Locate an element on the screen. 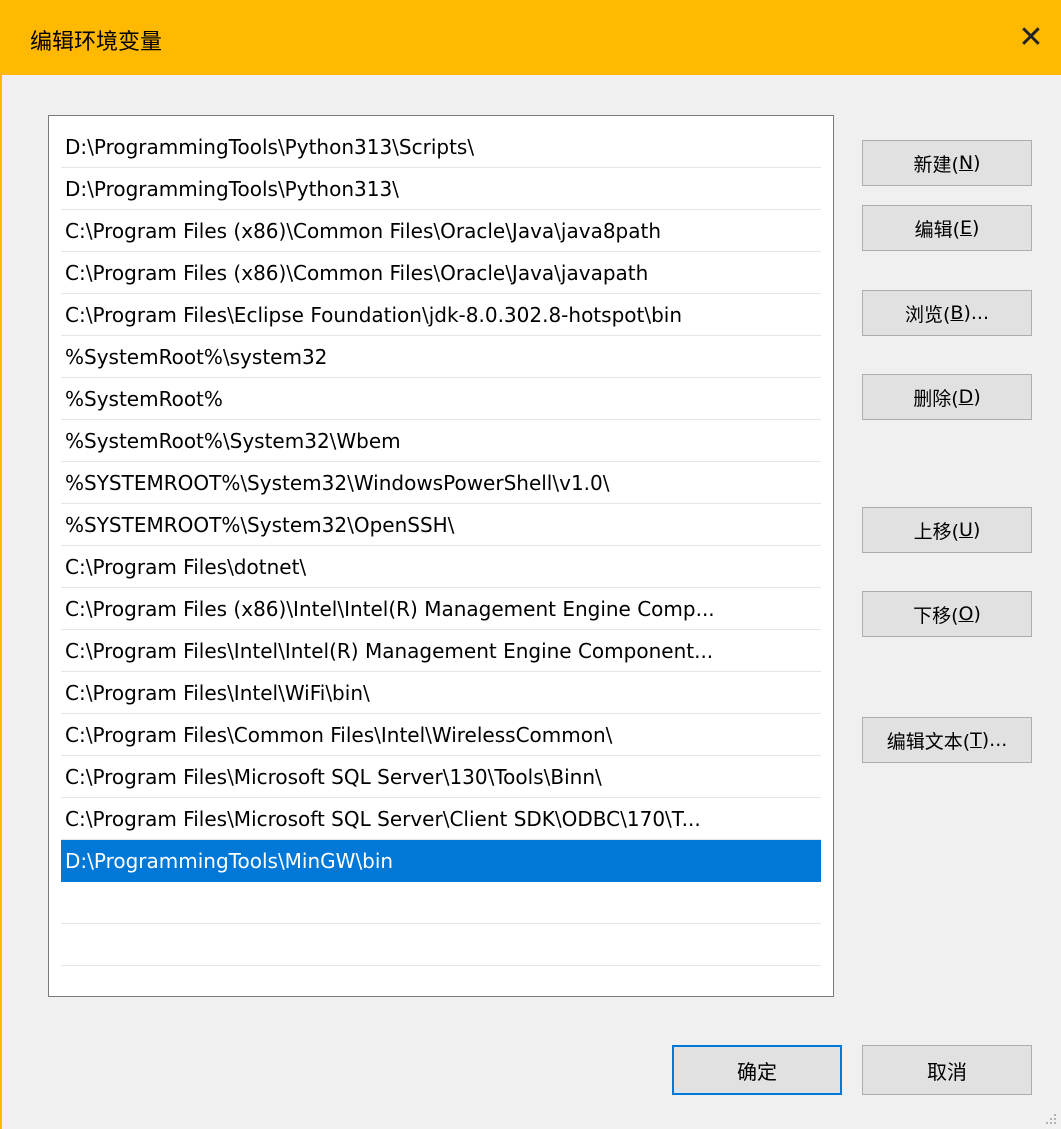  delete-button-label-end: ) is located at coordinates (977, 397).